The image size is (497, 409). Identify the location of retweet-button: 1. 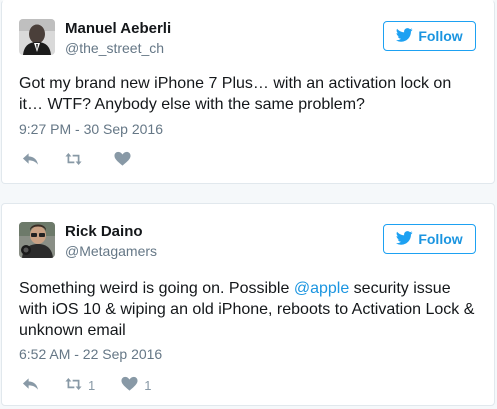
(80, 385).